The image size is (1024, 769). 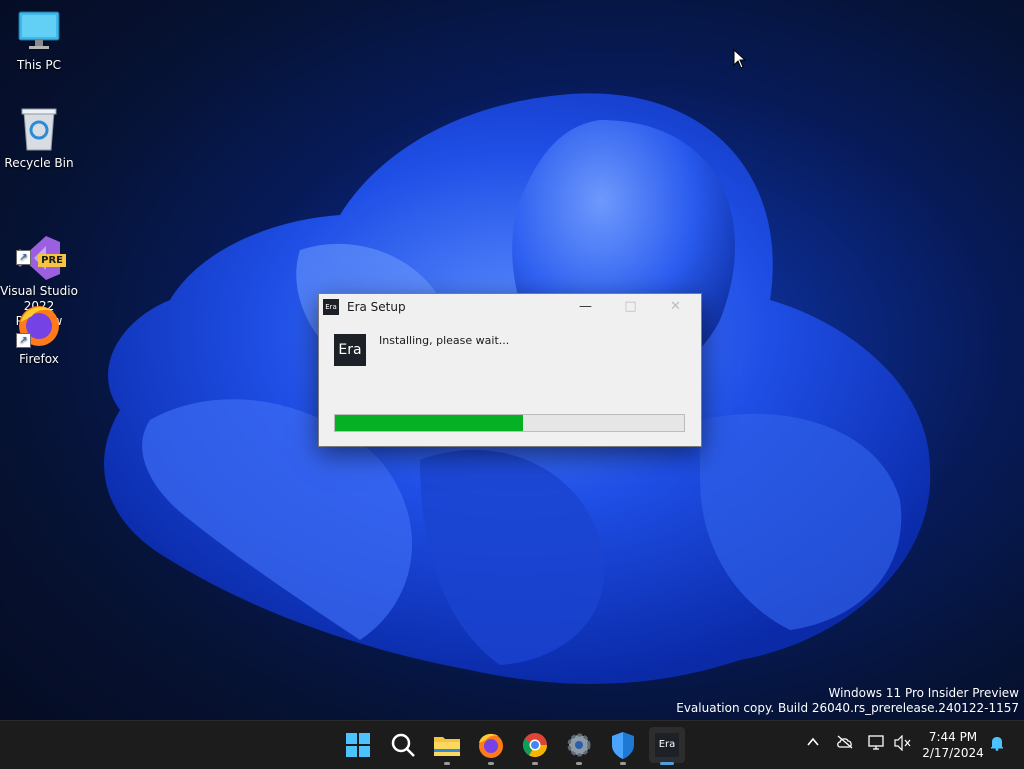 What do you see at coordinates (903, 744) in the screenshot?
I see `volume-muted-icon` at bounding box center [903, 744].